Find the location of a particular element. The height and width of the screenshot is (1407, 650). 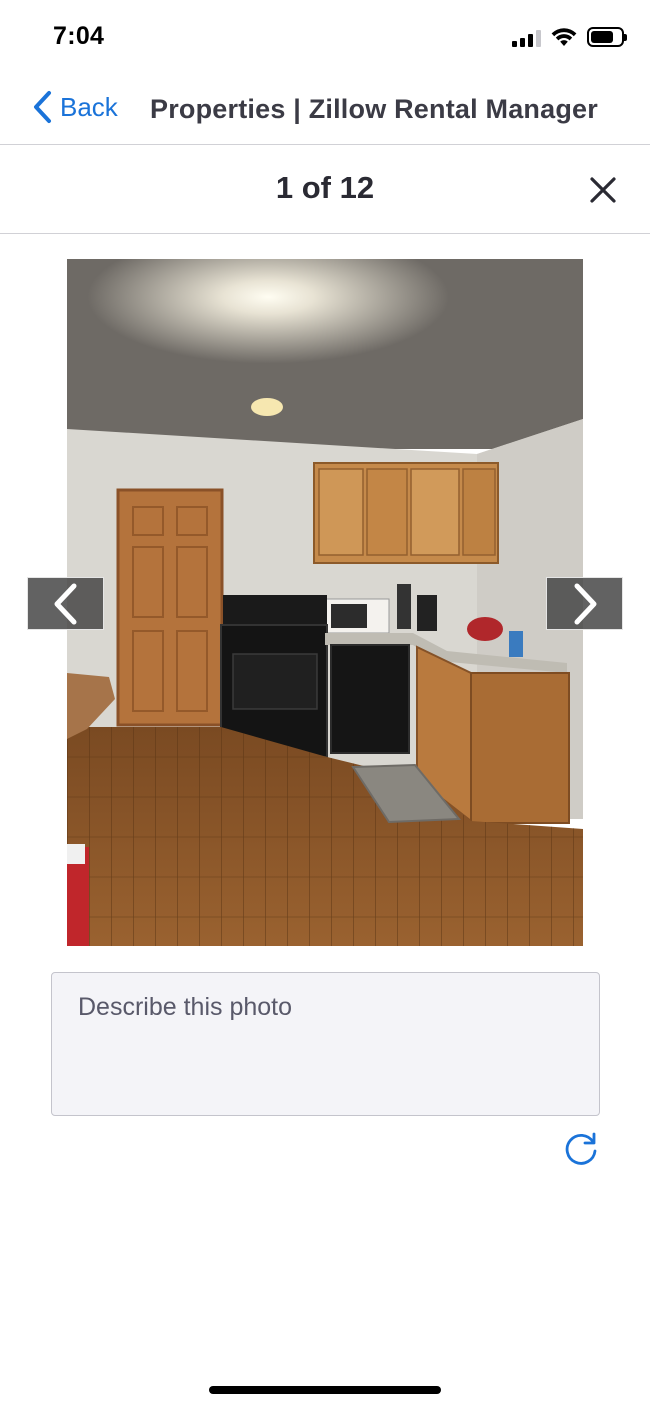

chevron-left-icon is located at coordinates (65, 603).